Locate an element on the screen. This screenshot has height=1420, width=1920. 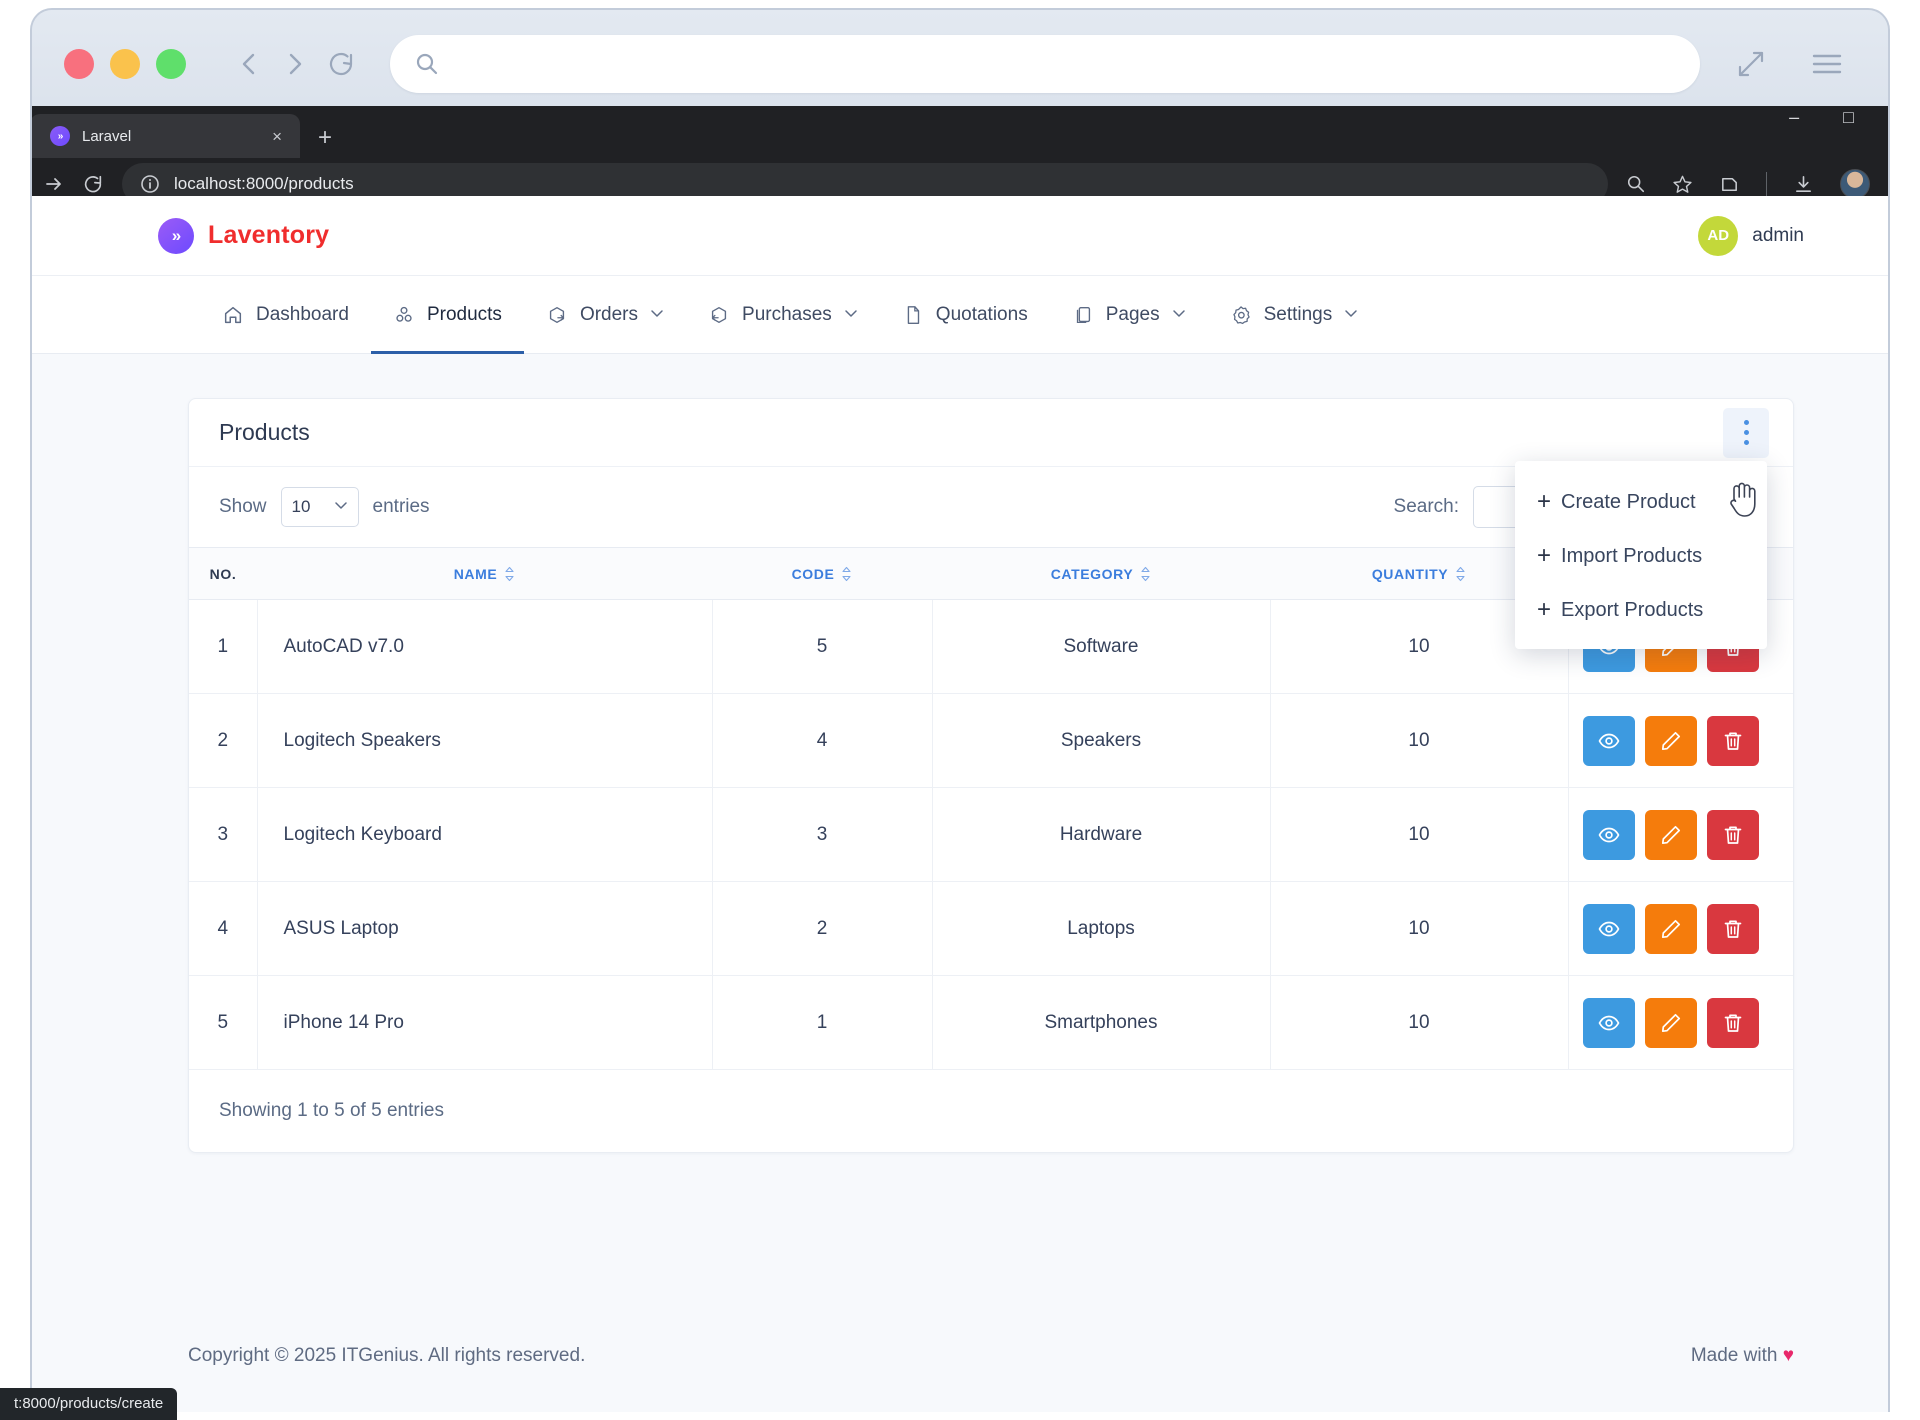
cell-name: AutoCAD v7.0 is located at coordinates (485, 646).